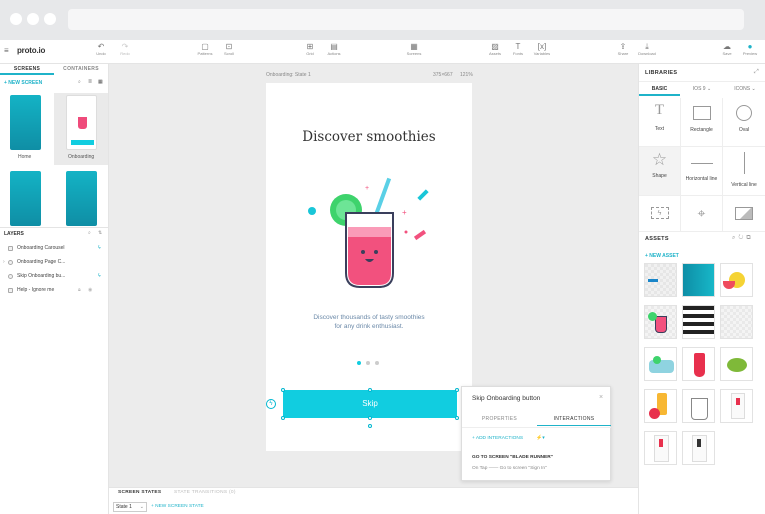 The image size is (765, 514). Describe the element at coordinates (205, 492) in the screenshot. I see `tab-state-transitions: STATE TRANSITIONS (0)` at that location.